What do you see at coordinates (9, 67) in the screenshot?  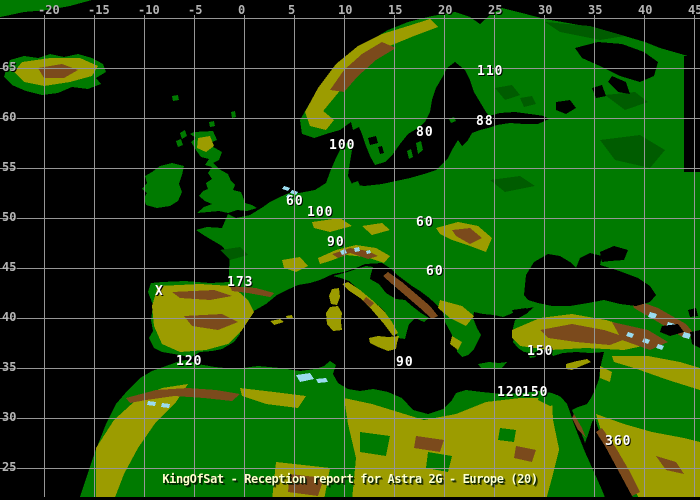 I see `lat-label: 65` at bounding box center [9, 67].